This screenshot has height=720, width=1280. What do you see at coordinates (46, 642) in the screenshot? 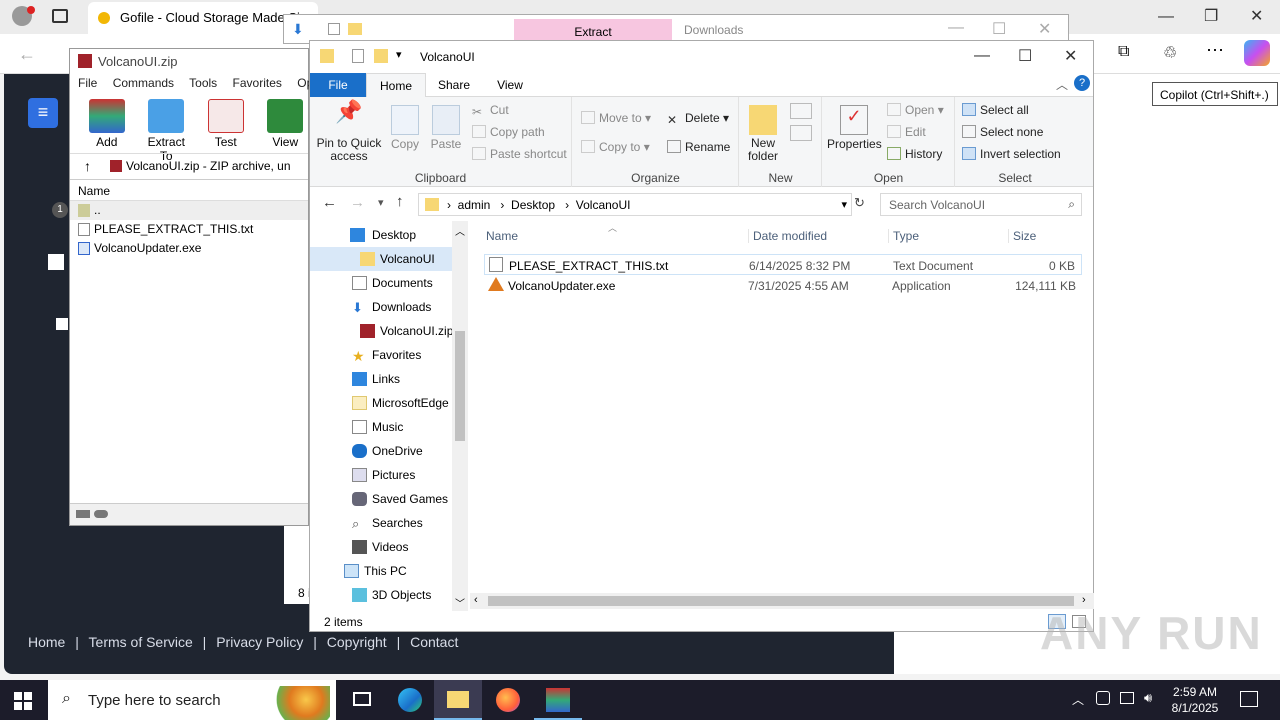
I see `footer-link-home: Home` at bounding box center [46, 642].